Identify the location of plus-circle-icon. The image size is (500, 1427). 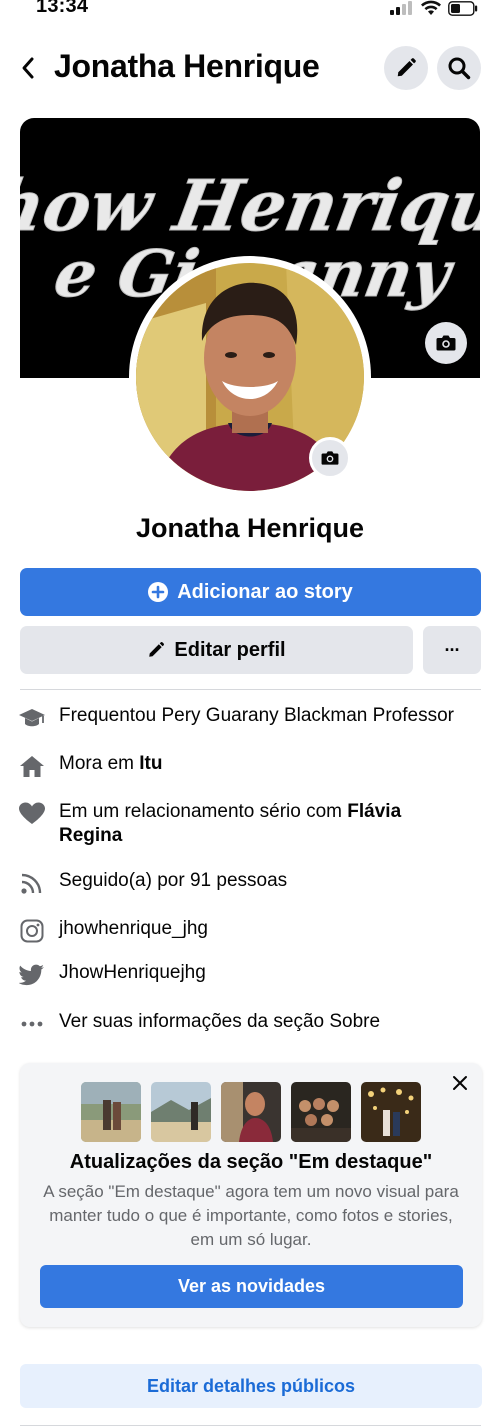
(158, 592).